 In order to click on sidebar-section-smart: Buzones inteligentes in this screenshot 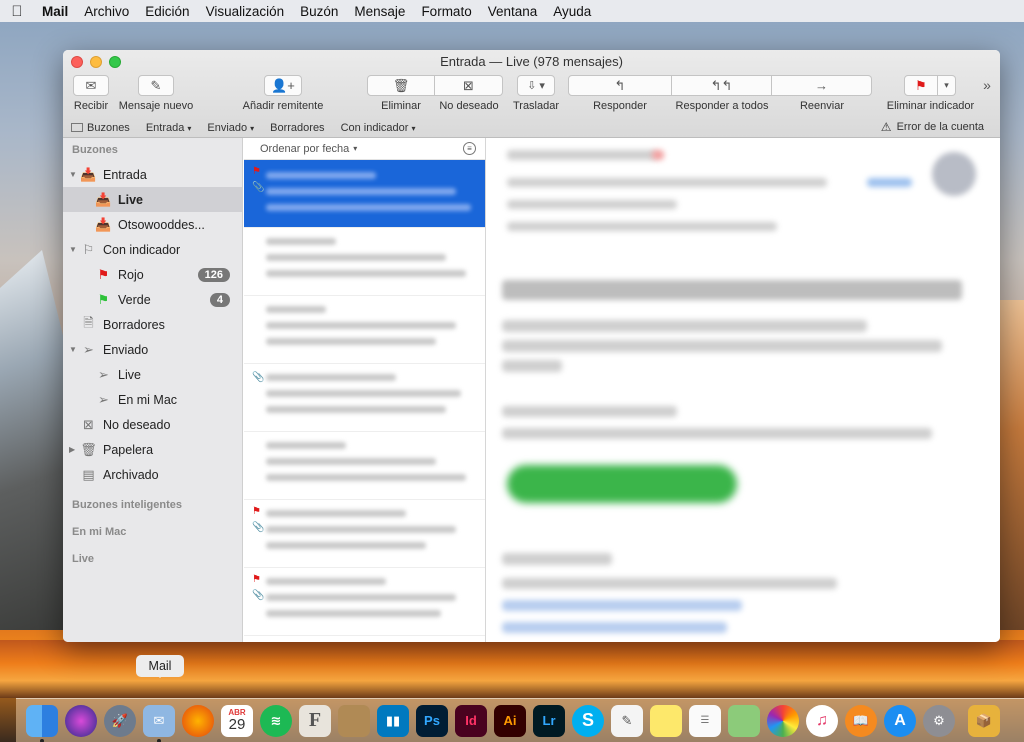, I will do `click(152, 505)`.